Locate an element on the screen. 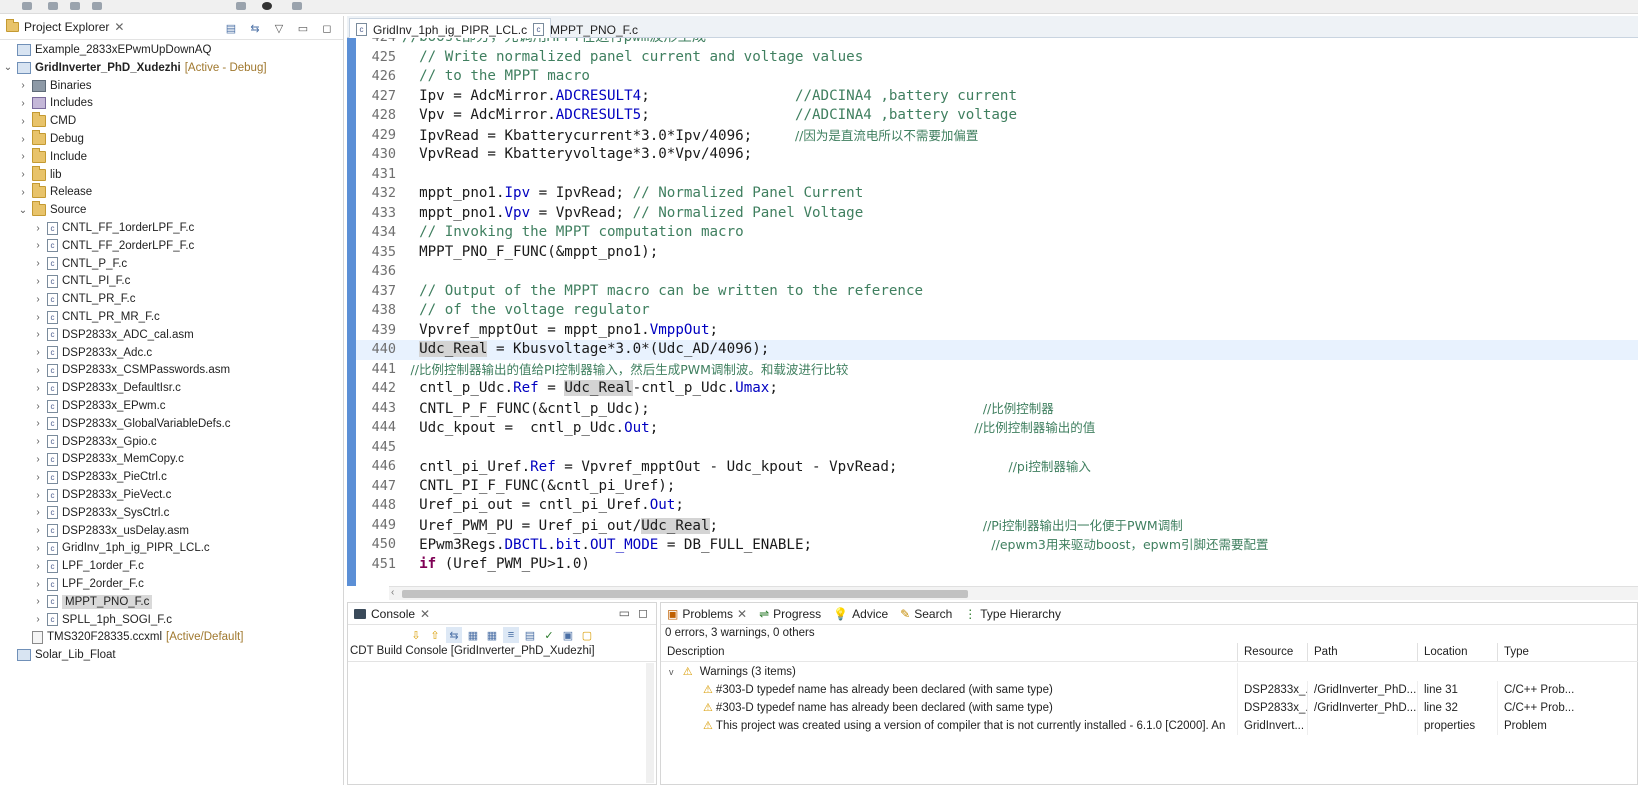  tree-item: › c DSP2833x_DefaultIsr.c is located at coordinates (171, 388).